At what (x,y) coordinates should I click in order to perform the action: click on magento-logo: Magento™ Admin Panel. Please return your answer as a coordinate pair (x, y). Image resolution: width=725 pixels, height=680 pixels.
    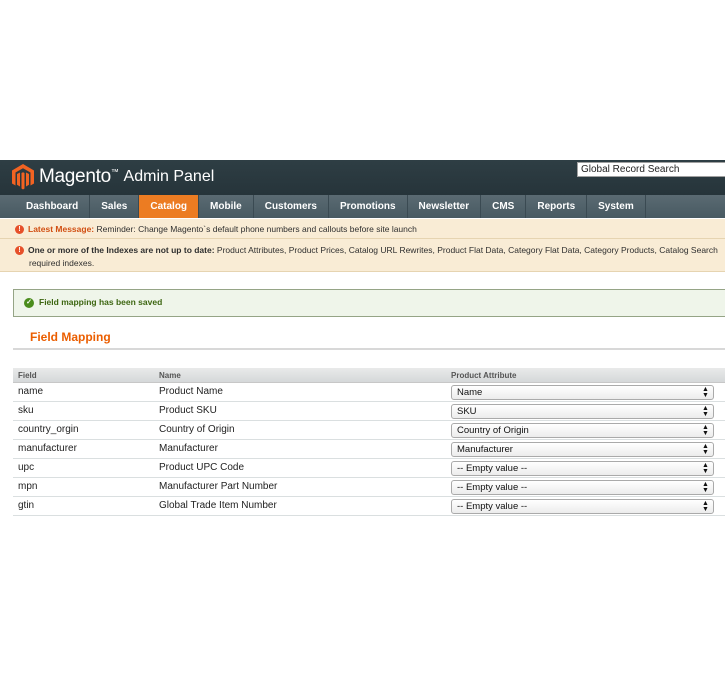
    Looking at the image, I should click on (113, 177).